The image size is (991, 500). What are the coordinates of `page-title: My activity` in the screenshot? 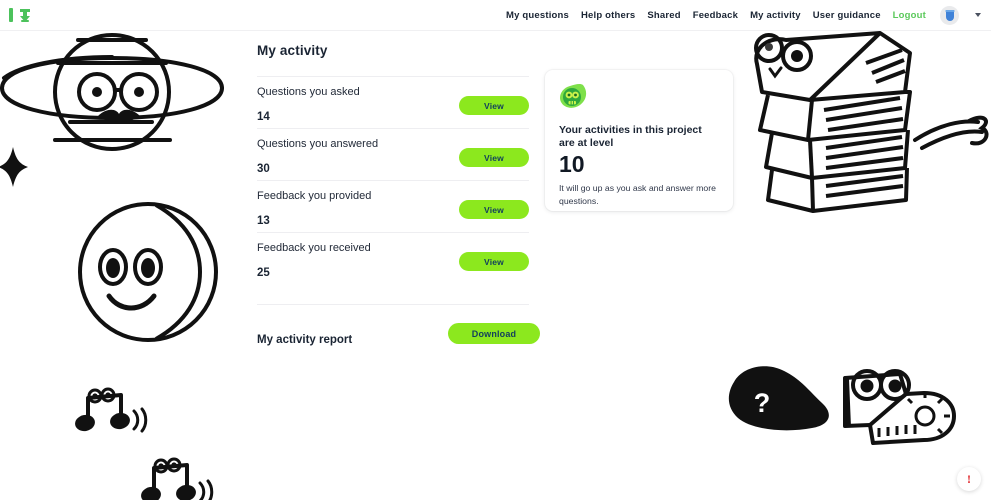 It's located at (292, 50).